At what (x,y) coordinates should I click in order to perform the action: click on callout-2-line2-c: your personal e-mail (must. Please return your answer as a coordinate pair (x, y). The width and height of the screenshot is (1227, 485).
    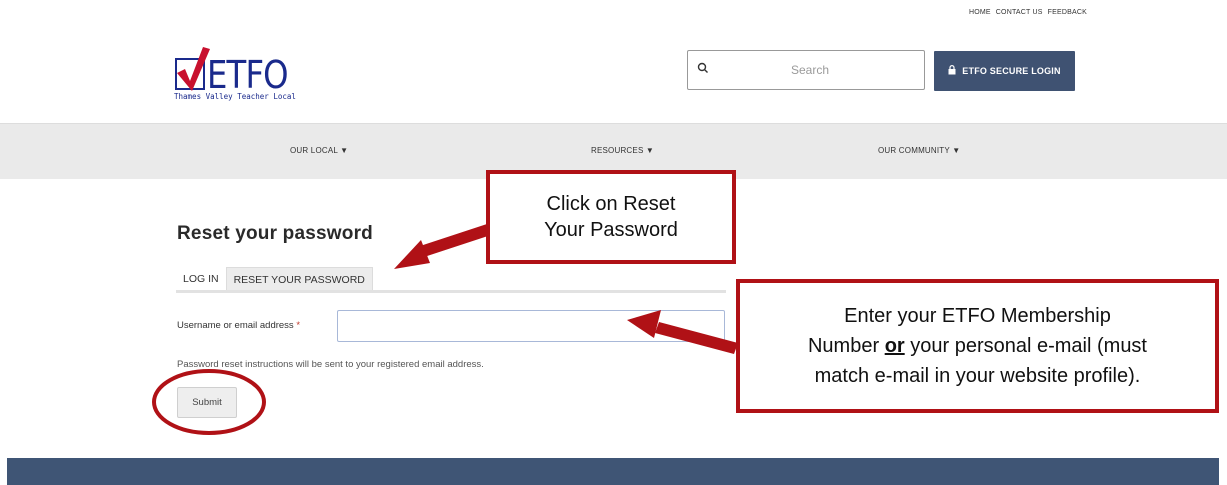
    Looking at the image, I should click on (1025, 346).